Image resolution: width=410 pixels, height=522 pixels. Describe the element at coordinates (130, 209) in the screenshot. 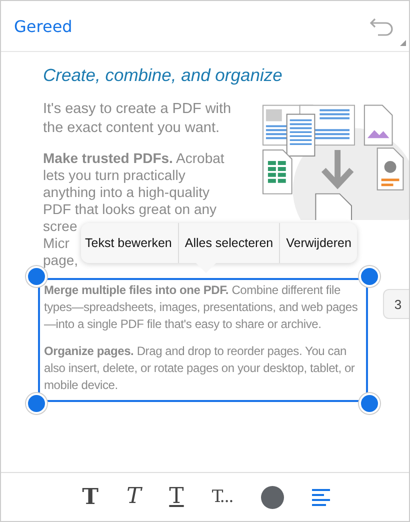

I see `text-line: PDF that looks great on any` at that location.